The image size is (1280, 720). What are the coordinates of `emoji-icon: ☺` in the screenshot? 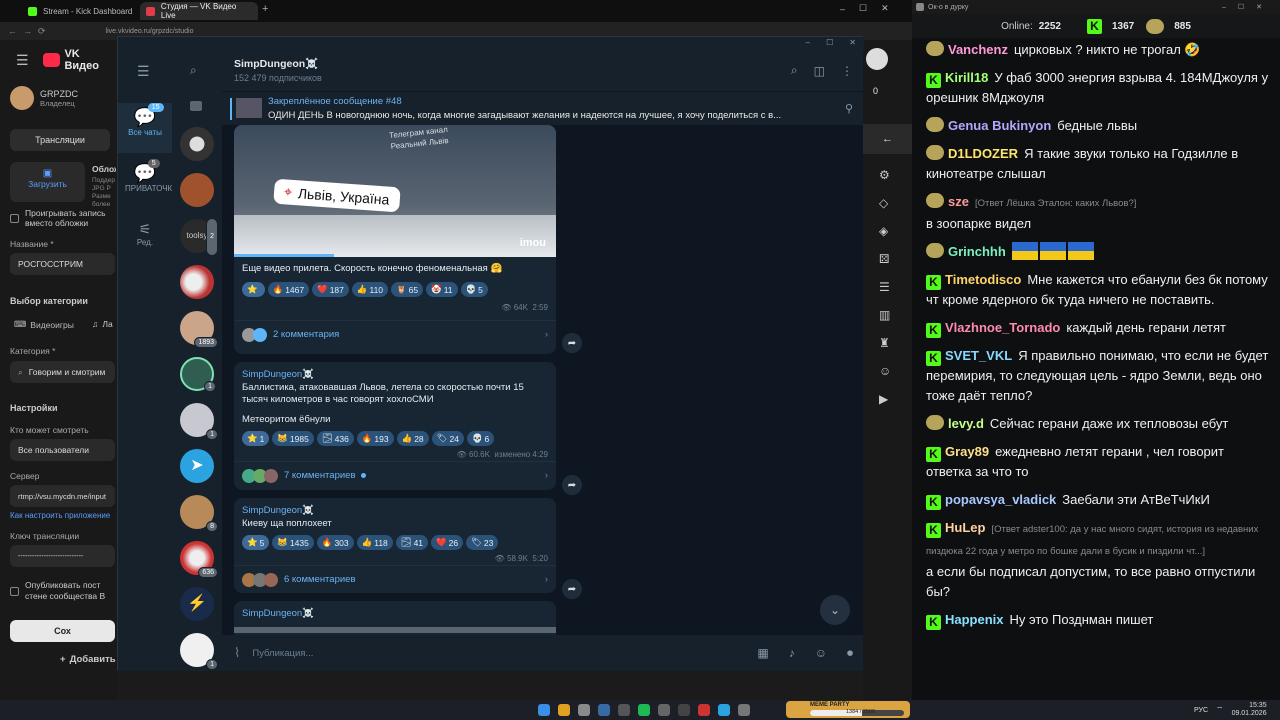 It's located at (821, 653).